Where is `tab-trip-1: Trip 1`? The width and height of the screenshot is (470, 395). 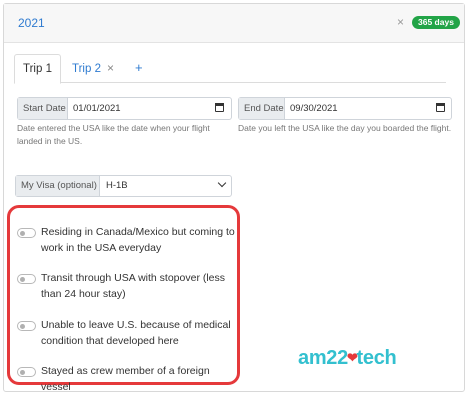
tab-trip-1: Trip 1 is located at coordinates (37, 69).